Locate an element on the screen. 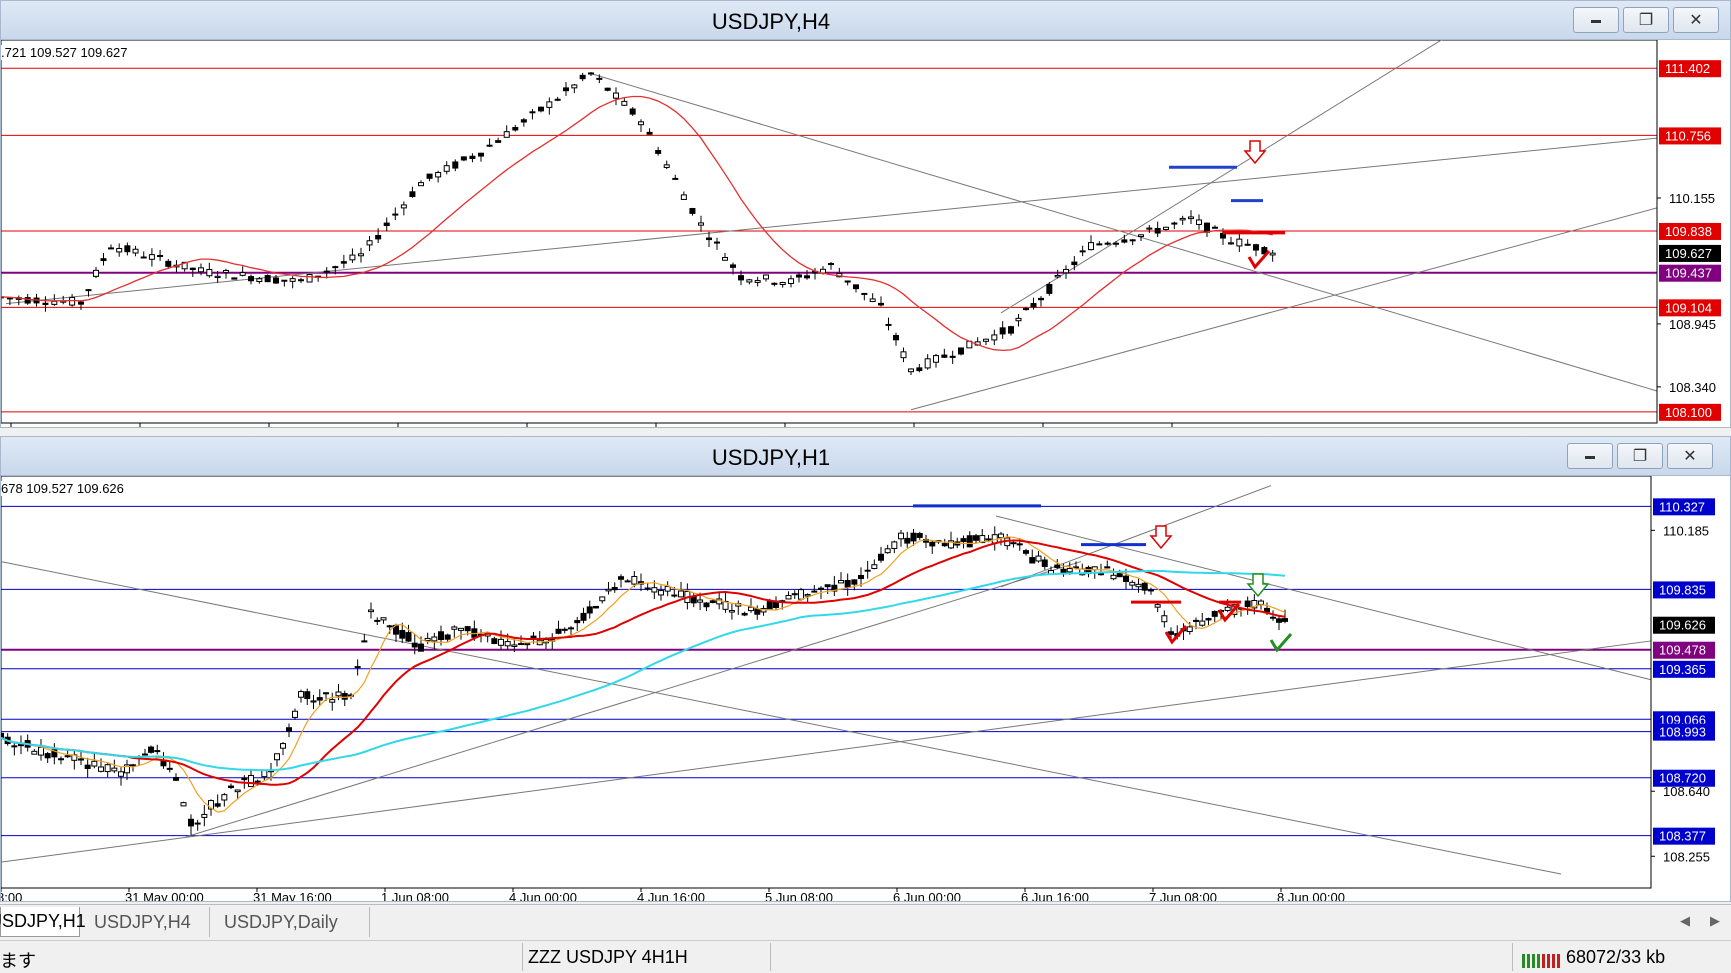 Image resolution: width=1731 pixels, height=973 pixels. price-label: 108.993 is located at coordinates (1682, 732).